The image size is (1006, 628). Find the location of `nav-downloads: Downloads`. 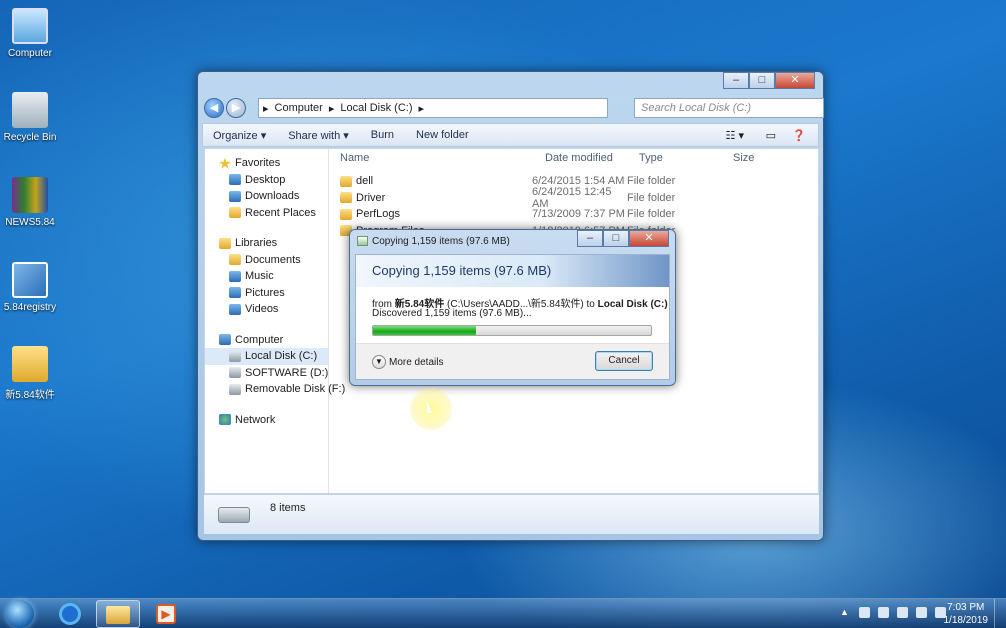

nav-downloads: Downloads is located at coordinates (266, 196).